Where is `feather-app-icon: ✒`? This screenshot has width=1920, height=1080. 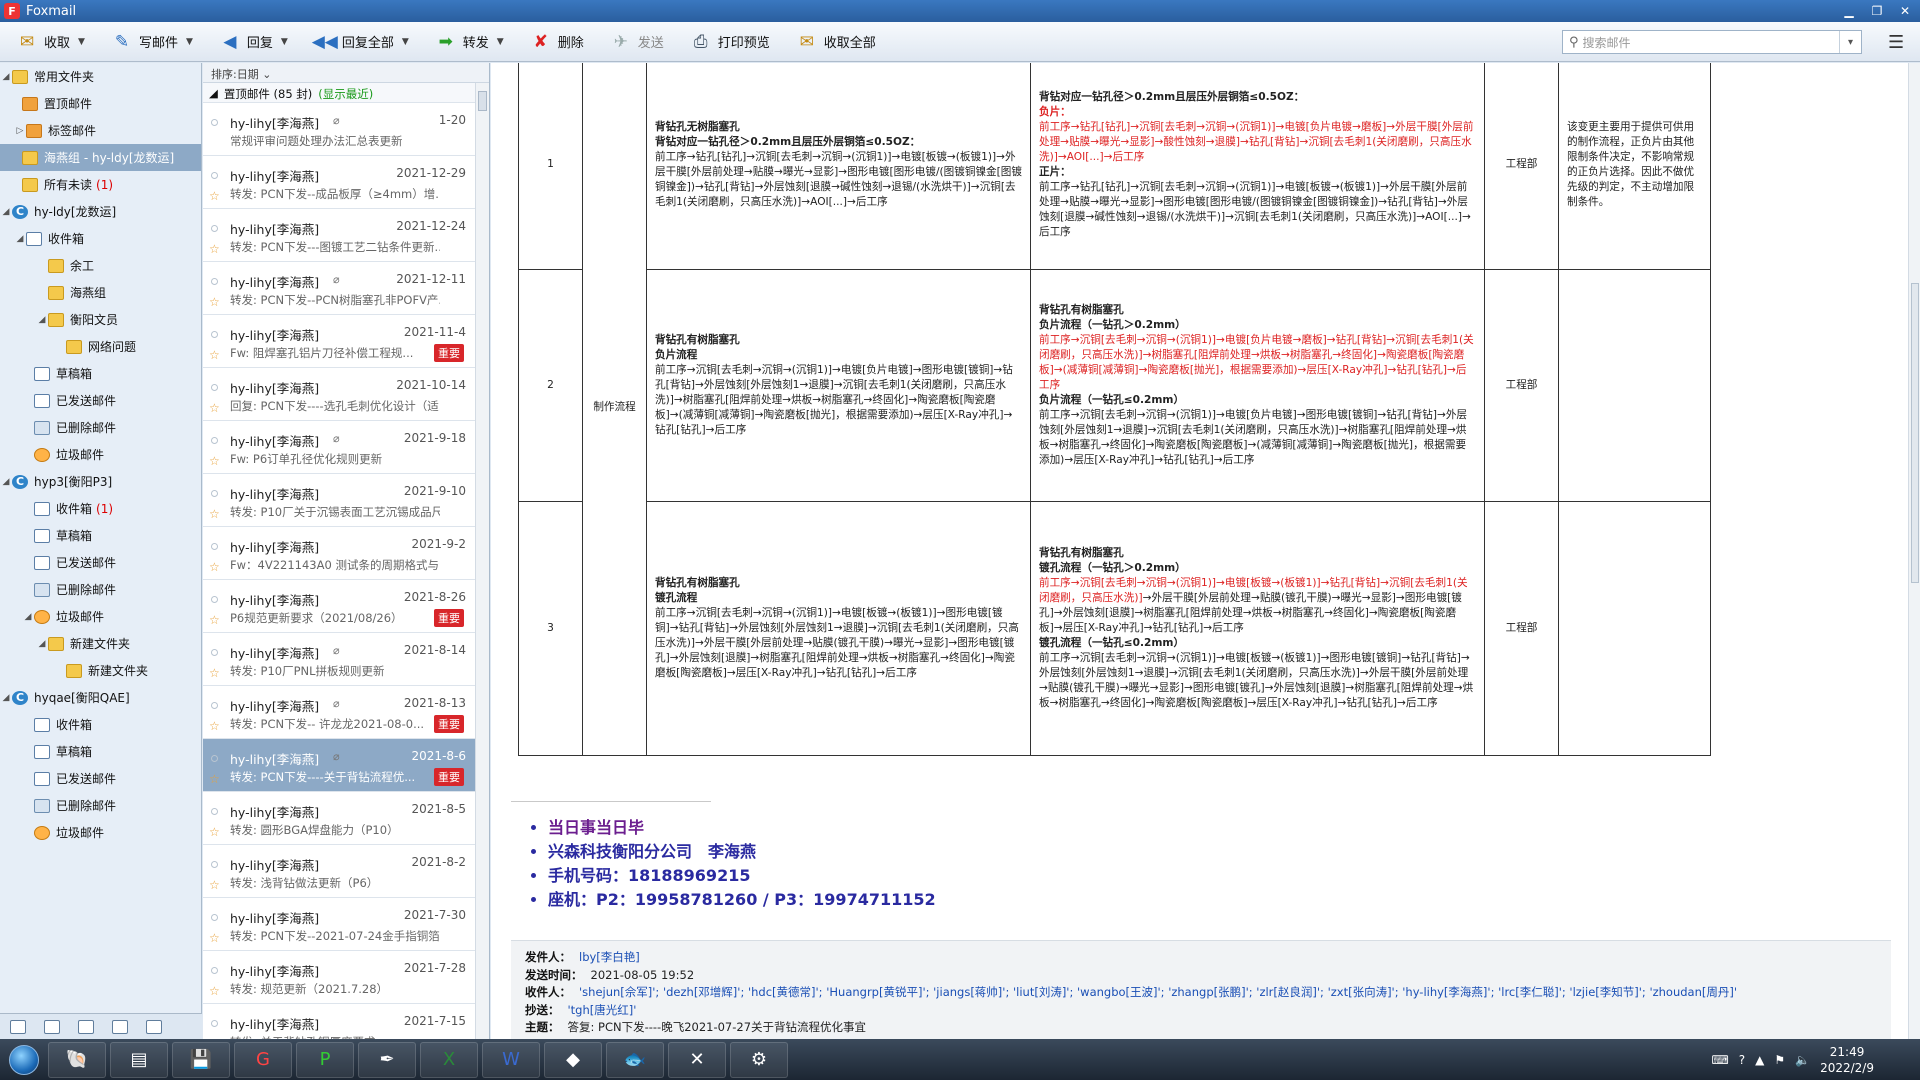
feather-app-icon: ✒ is located at coordinates (387, 1059).